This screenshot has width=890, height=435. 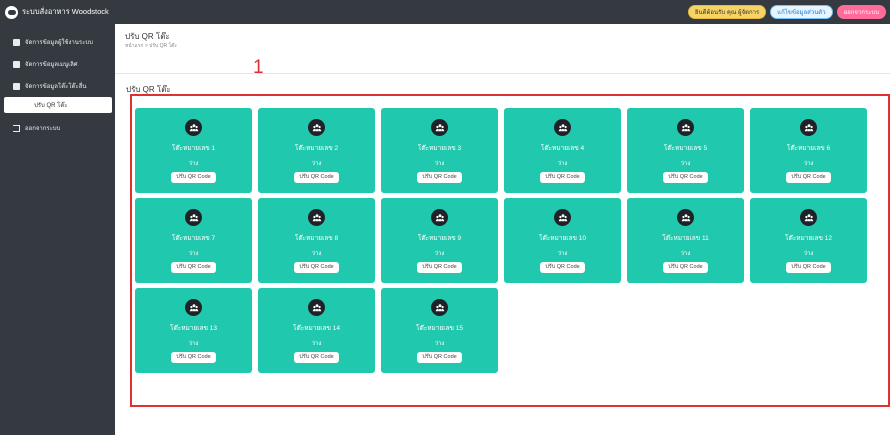 I want to click on table-name: โต๊ะหมายเลข 15, so click(x=439, y=328).